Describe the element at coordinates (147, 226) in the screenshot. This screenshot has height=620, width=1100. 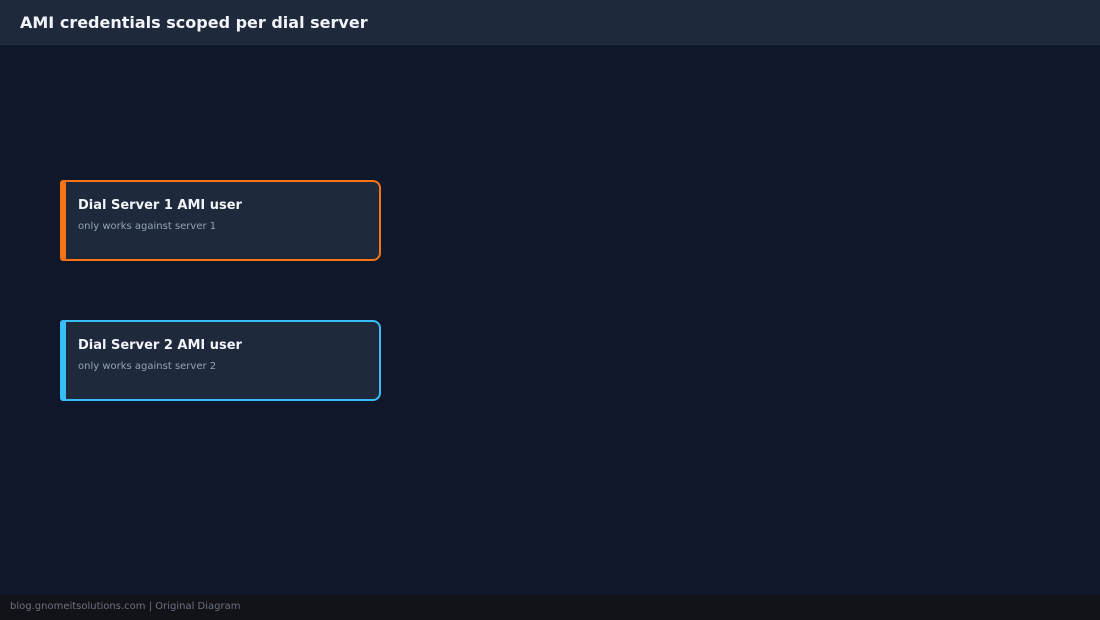
I see `card-subtitle: only works against server 1` at that location.